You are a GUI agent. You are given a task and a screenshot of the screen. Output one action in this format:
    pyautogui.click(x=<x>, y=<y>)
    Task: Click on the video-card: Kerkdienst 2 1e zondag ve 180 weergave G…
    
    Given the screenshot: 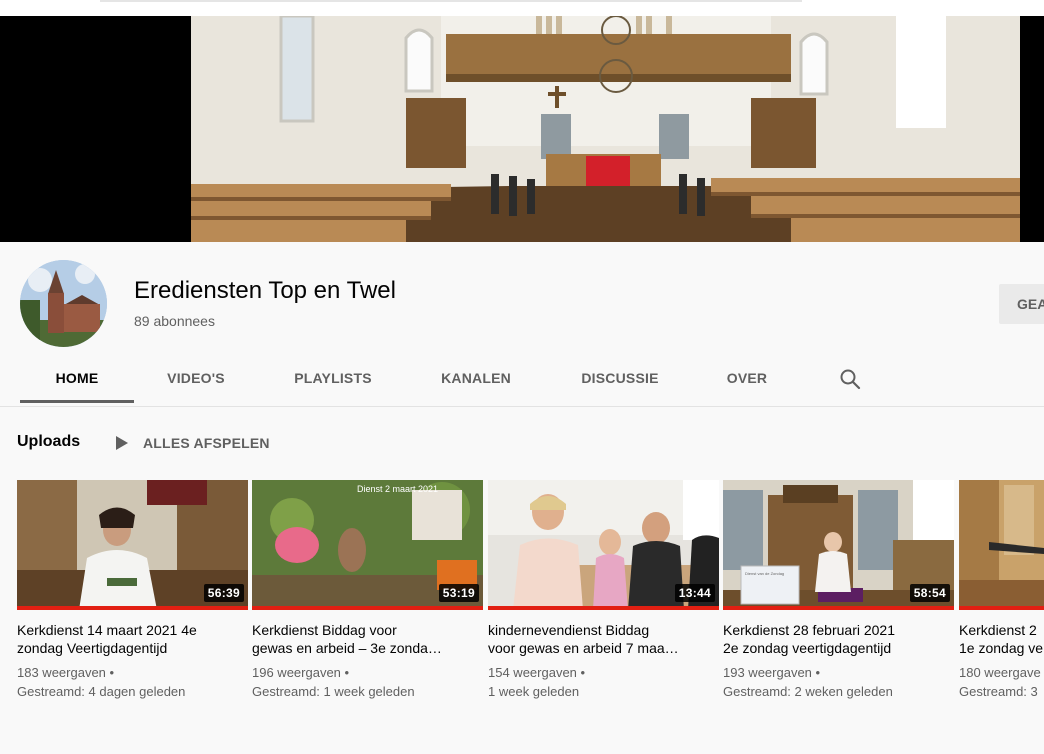 What is the action you would take?
    pyautogui.click(x=1001, y=590)
    